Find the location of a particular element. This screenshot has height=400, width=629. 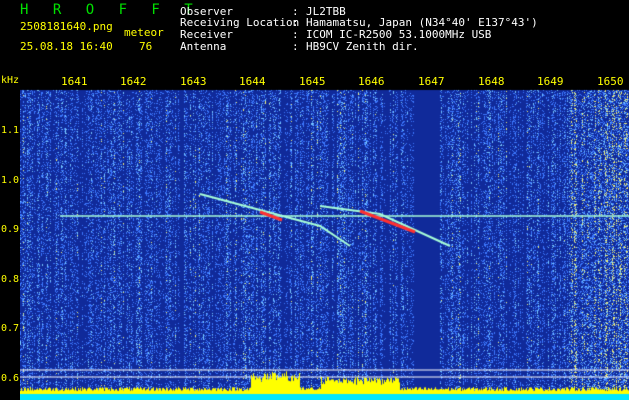

time-tick-label: 1645 is located at coordinates (312, 81).